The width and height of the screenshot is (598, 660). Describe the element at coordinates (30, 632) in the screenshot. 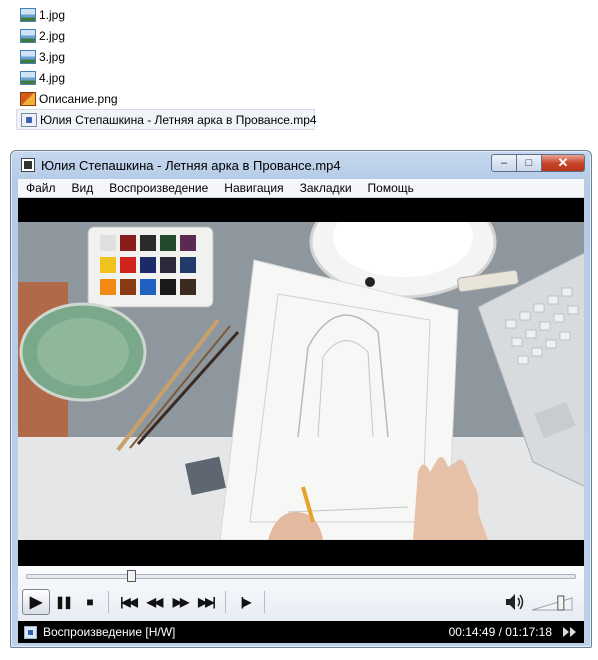

I see `status-icon` at that location.